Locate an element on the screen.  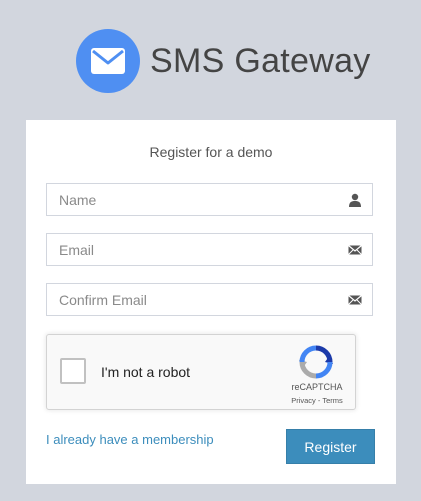
recaptcha-logo-icon is located at coordinates (316, 362).